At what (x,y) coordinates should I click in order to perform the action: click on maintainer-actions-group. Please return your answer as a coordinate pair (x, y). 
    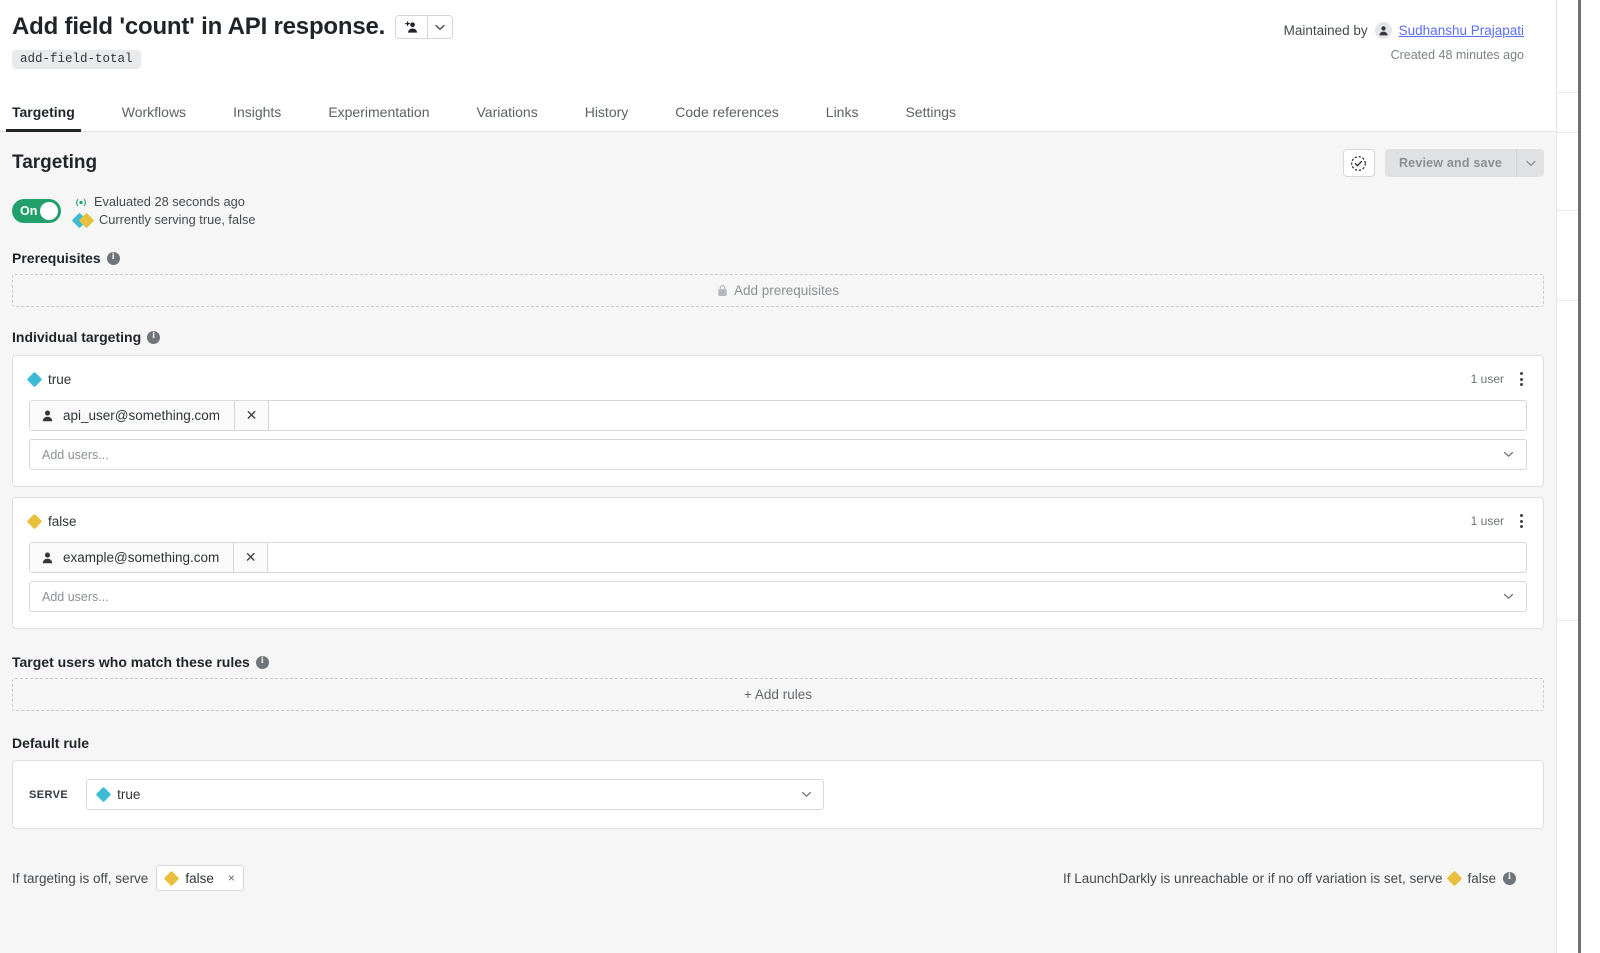
    Looking at the image, I should click on (424, 27).